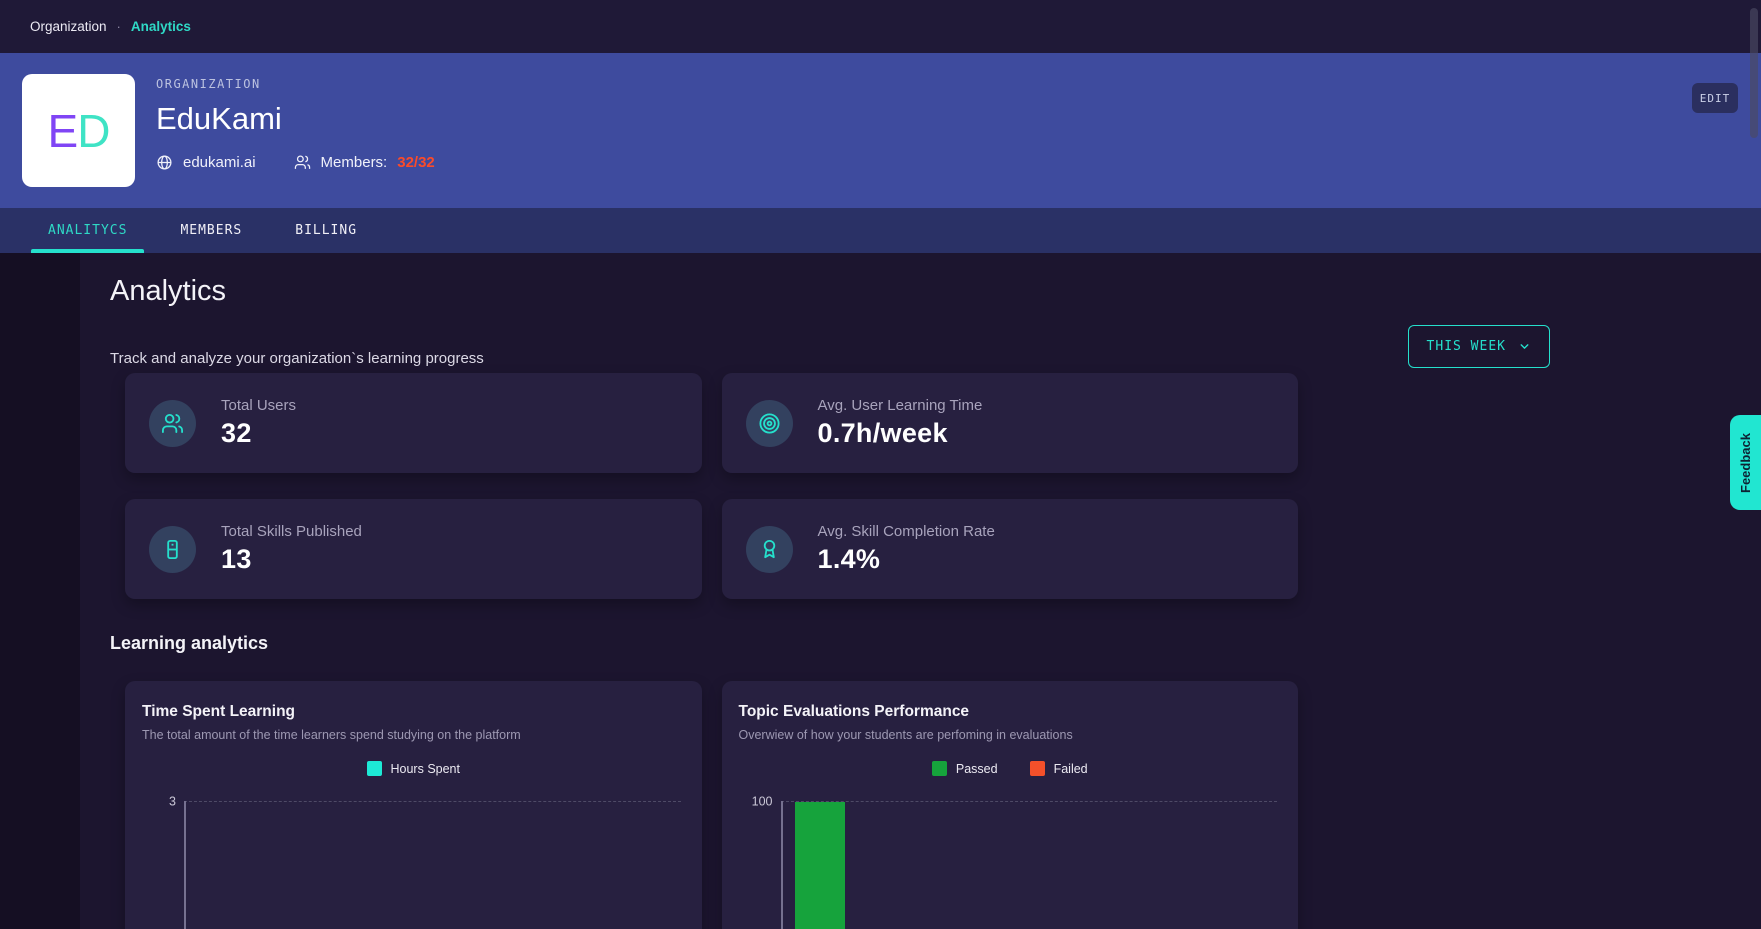  What do you see at coordinates (769, 423) in the screenshot?
I see `target-icon` at bounding box center [769, 423].